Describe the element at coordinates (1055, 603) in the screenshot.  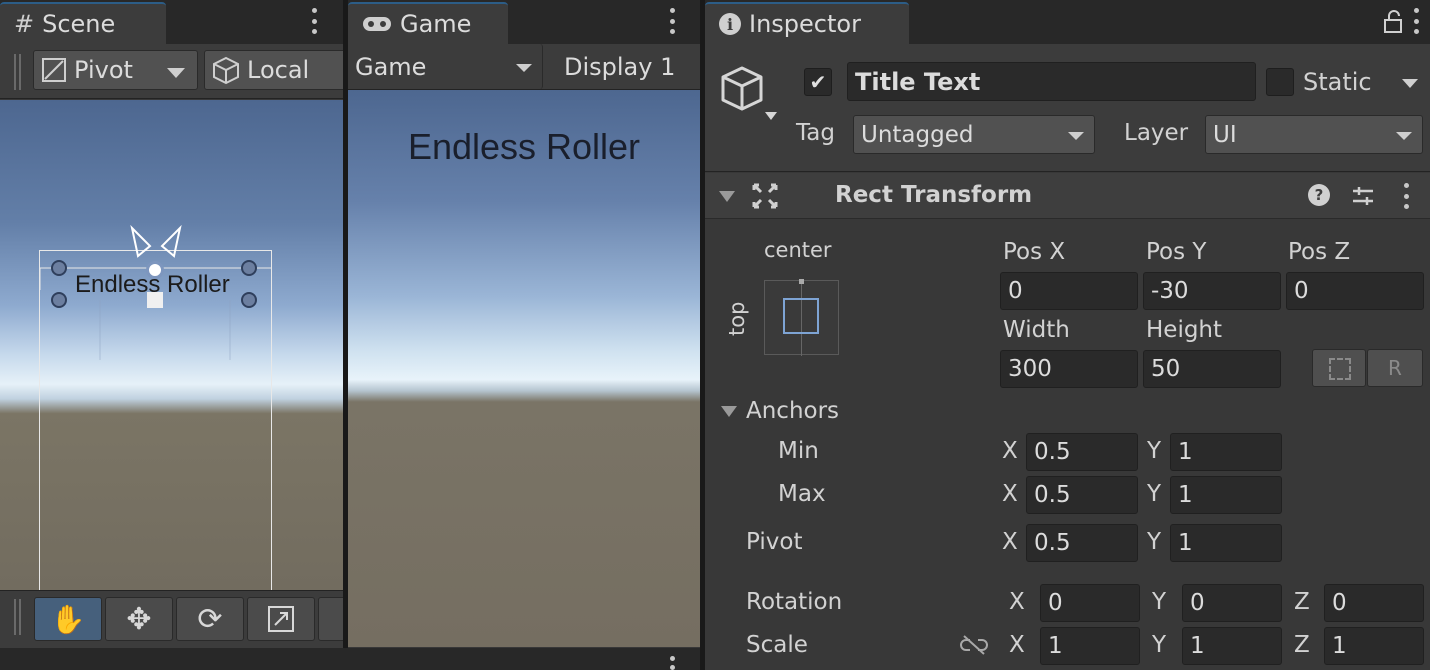
I see `rotation-x-value: 0` at that location.